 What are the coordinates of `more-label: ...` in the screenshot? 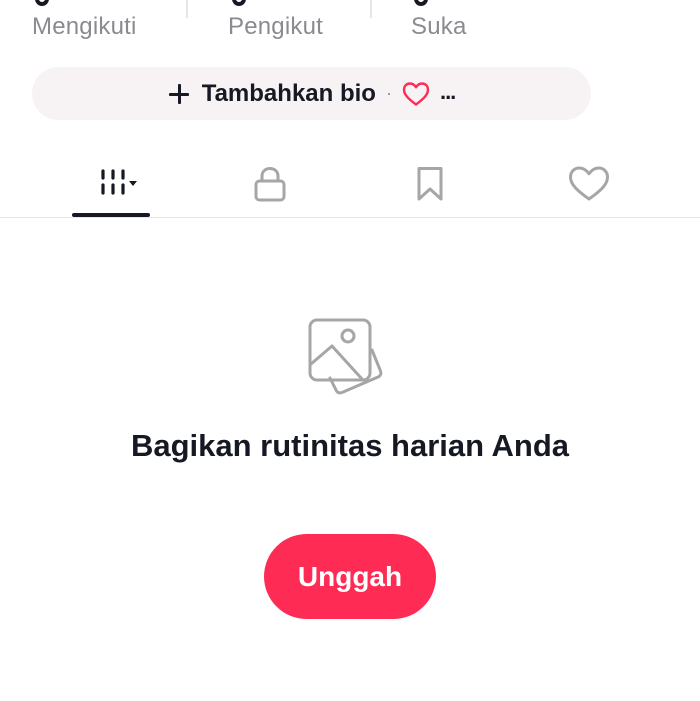 It's located at (447, 91).